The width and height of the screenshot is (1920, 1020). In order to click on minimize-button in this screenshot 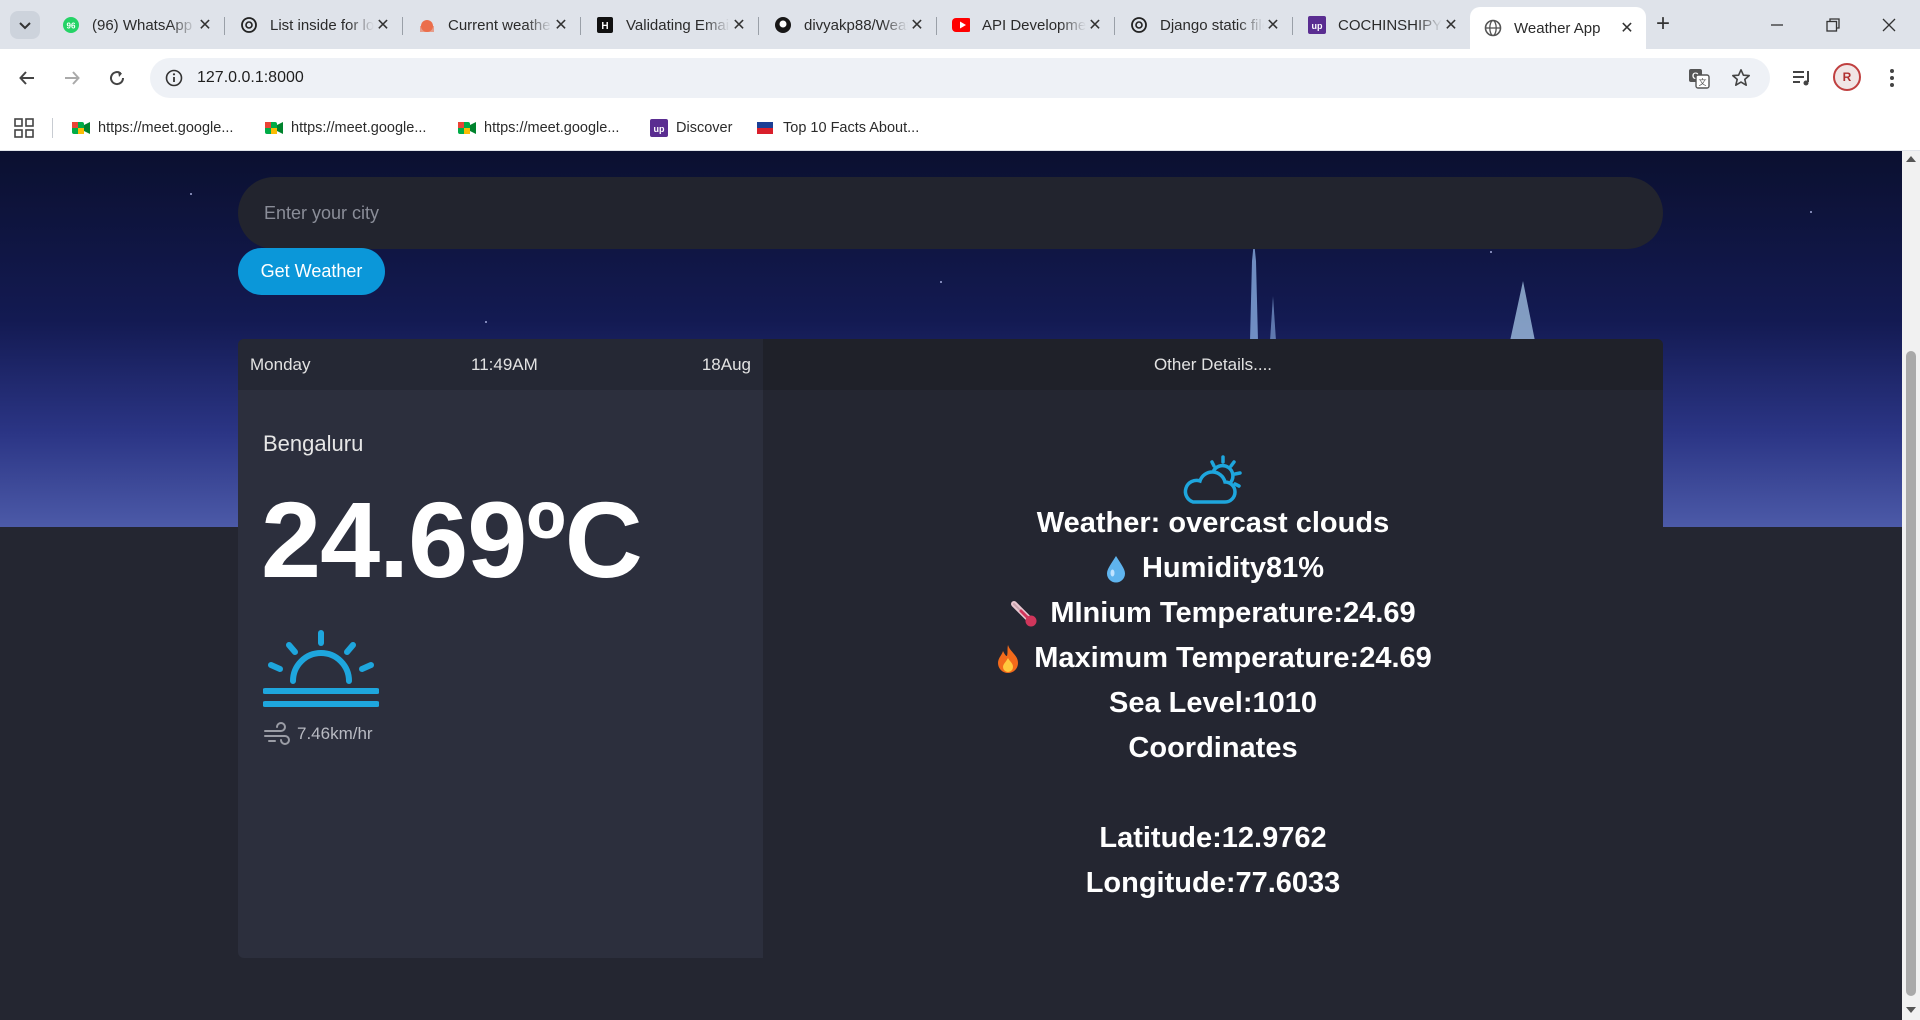, I will do `click(1777, 25)`.